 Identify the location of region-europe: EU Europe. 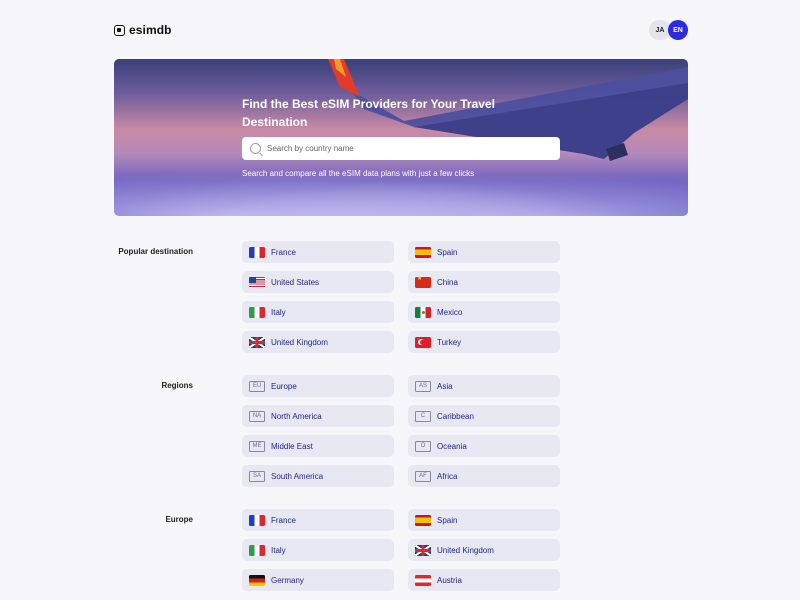
(318, 386).